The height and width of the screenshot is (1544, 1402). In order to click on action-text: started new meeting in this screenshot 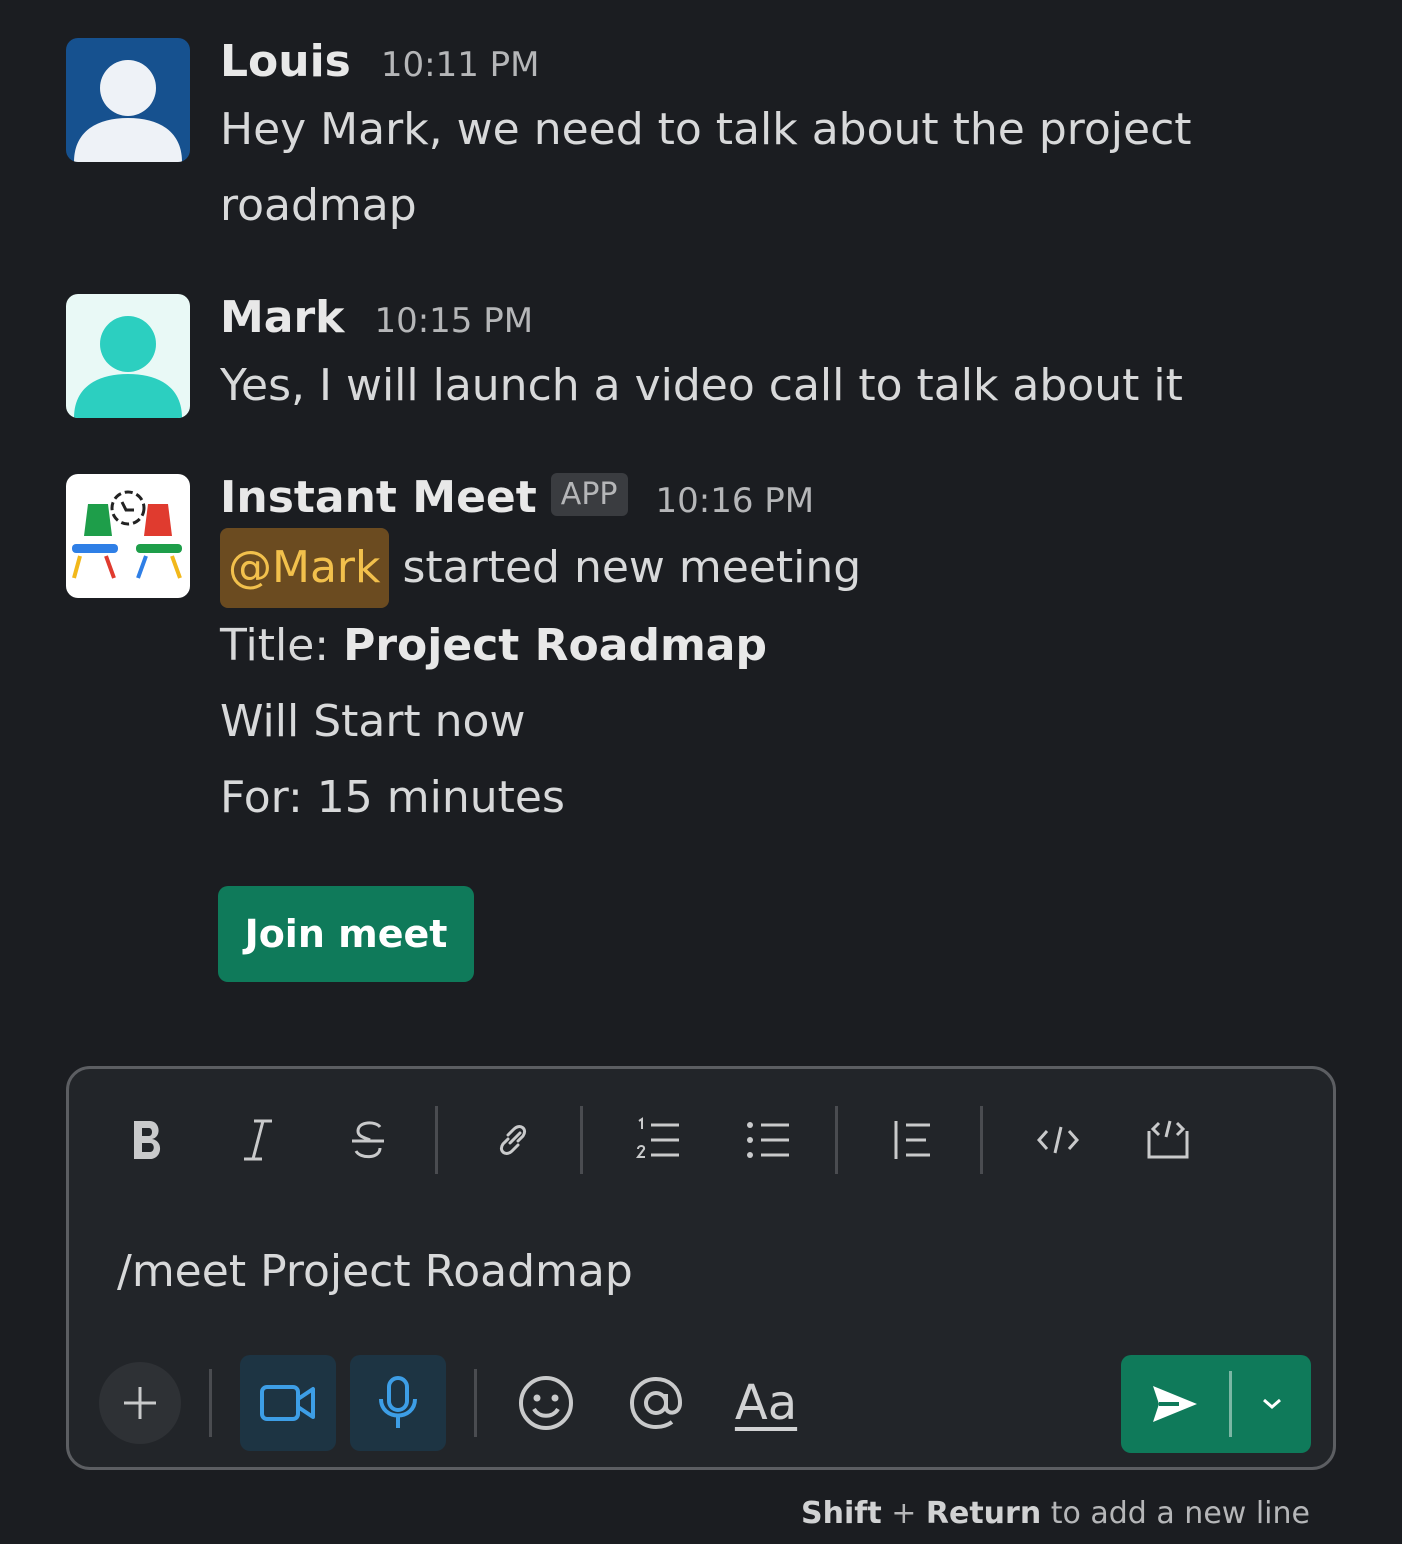, I will do `click(625, 567)`.